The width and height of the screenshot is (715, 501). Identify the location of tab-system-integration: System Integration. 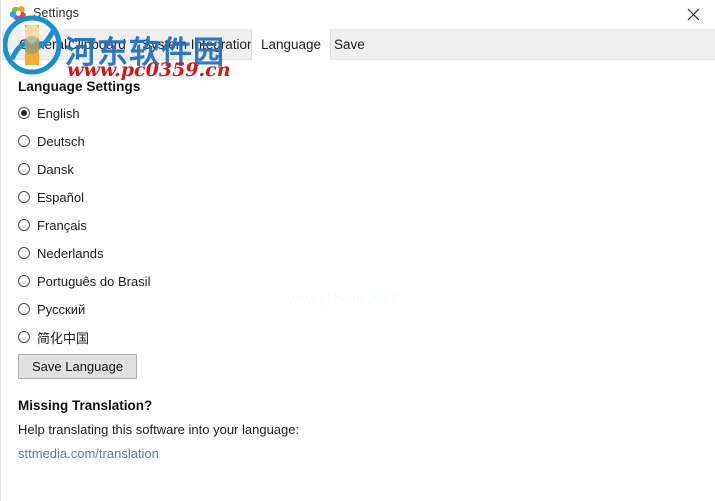
(198, 44).